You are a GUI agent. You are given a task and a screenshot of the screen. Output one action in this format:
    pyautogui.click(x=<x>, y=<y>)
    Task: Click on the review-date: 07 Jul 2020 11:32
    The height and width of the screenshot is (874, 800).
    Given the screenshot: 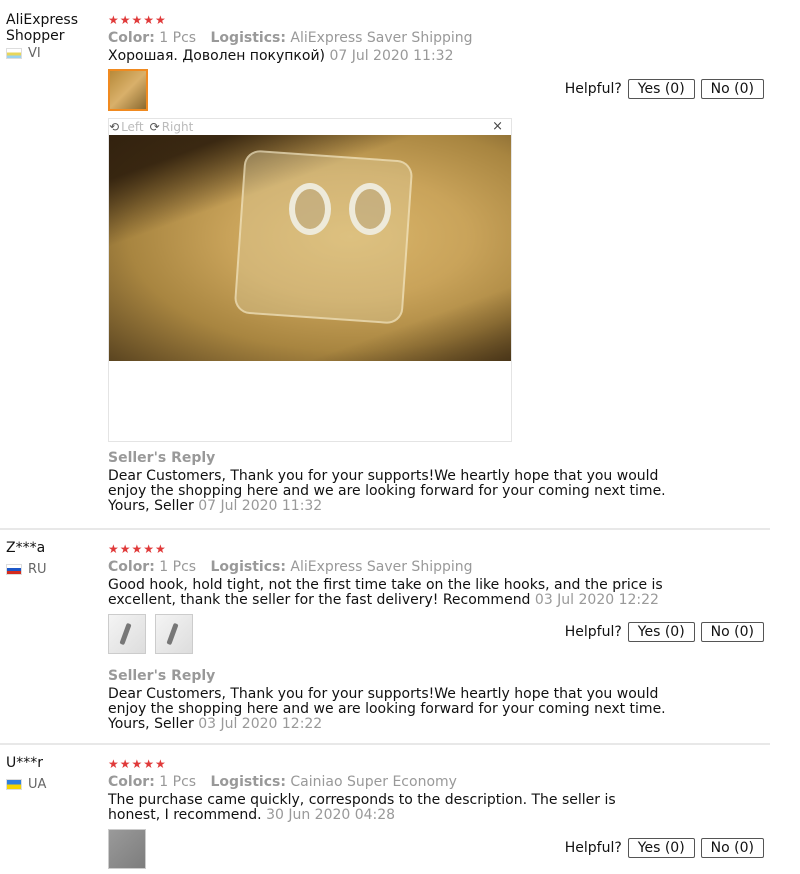 What is the action you would take?
    pyautogui.click(x=391, y=56)
    